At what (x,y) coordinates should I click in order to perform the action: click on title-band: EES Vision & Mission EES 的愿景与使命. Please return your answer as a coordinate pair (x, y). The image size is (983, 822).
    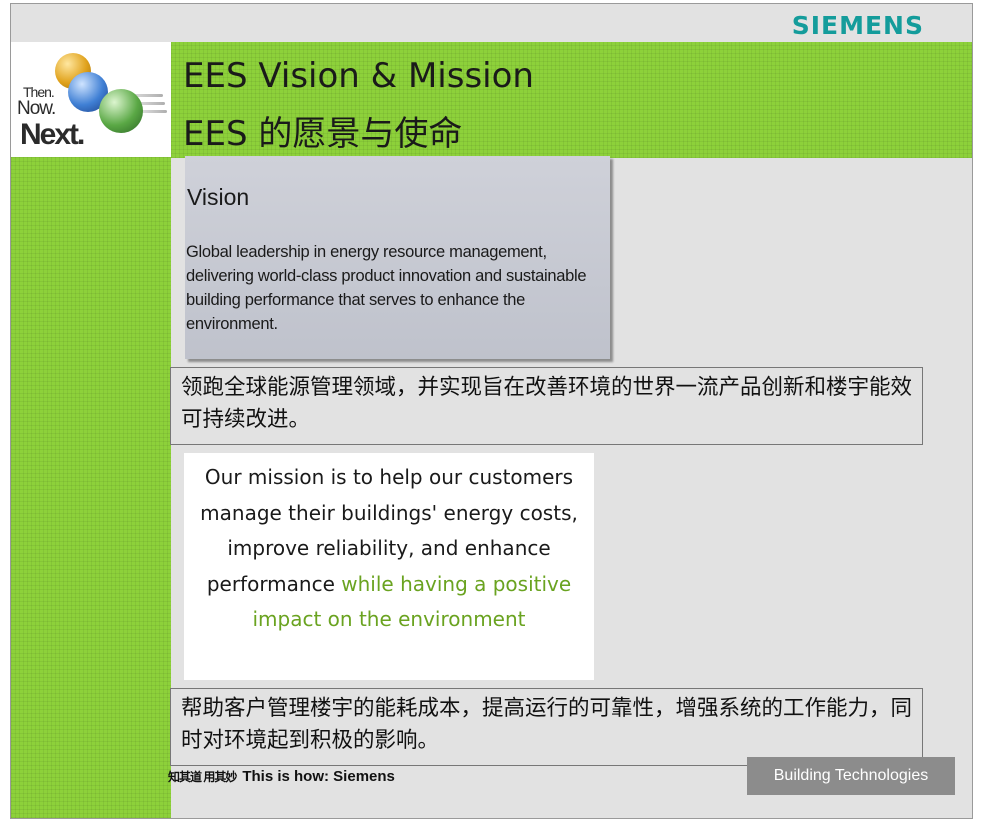
    Looking at the image, I should click on (571, 100).